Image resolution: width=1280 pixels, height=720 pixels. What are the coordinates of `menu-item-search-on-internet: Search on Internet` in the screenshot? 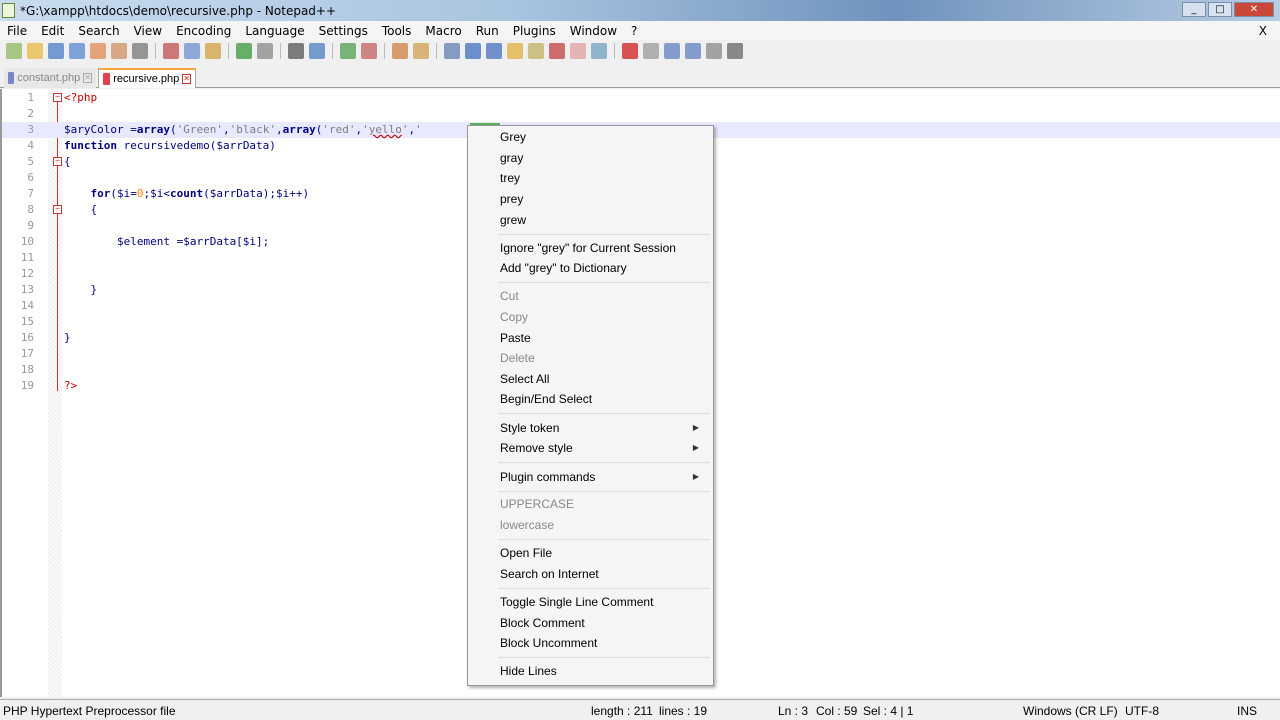 It's located at (604, 574).